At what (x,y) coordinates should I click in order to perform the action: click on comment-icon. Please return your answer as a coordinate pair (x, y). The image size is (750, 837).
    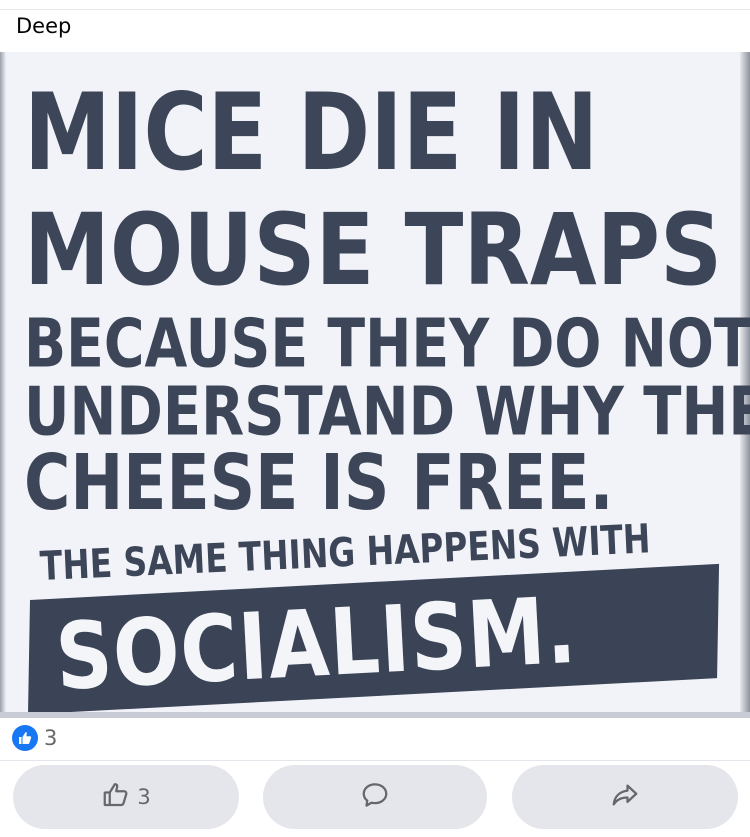
    Looking at the image, I should click on (375, 797).